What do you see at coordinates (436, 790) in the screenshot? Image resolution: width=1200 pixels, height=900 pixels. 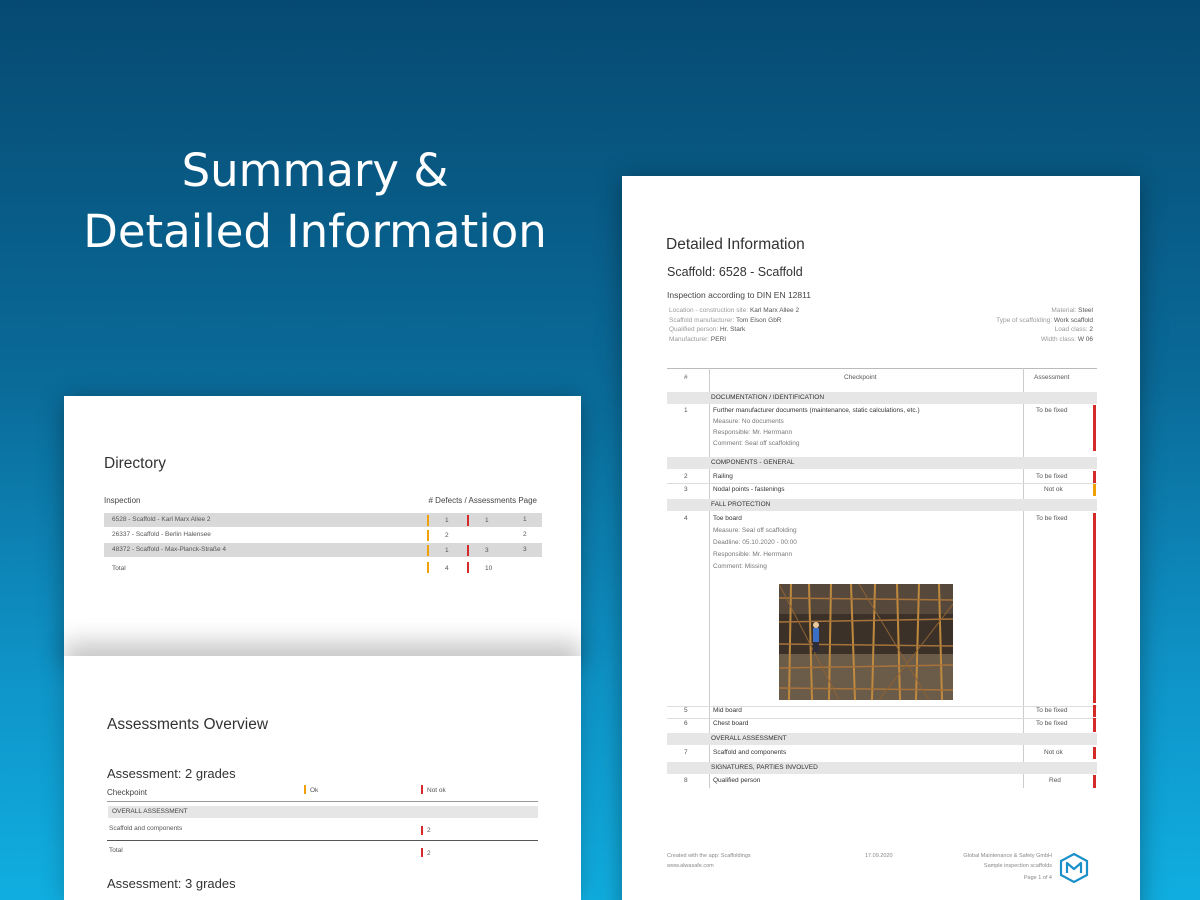 I see `not-ok-label: Not ok` at bounding box center [436, 790].